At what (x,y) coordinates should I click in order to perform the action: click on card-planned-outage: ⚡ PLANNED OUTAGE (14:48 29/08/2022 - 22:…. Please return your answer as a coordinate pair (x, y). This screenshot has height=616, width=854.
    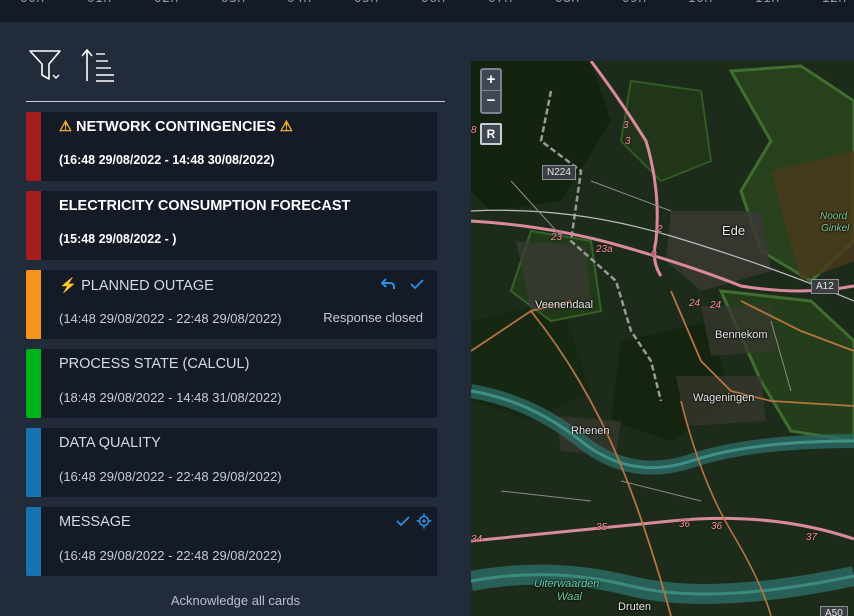
    Looking at the image, I should click on (231, 304).